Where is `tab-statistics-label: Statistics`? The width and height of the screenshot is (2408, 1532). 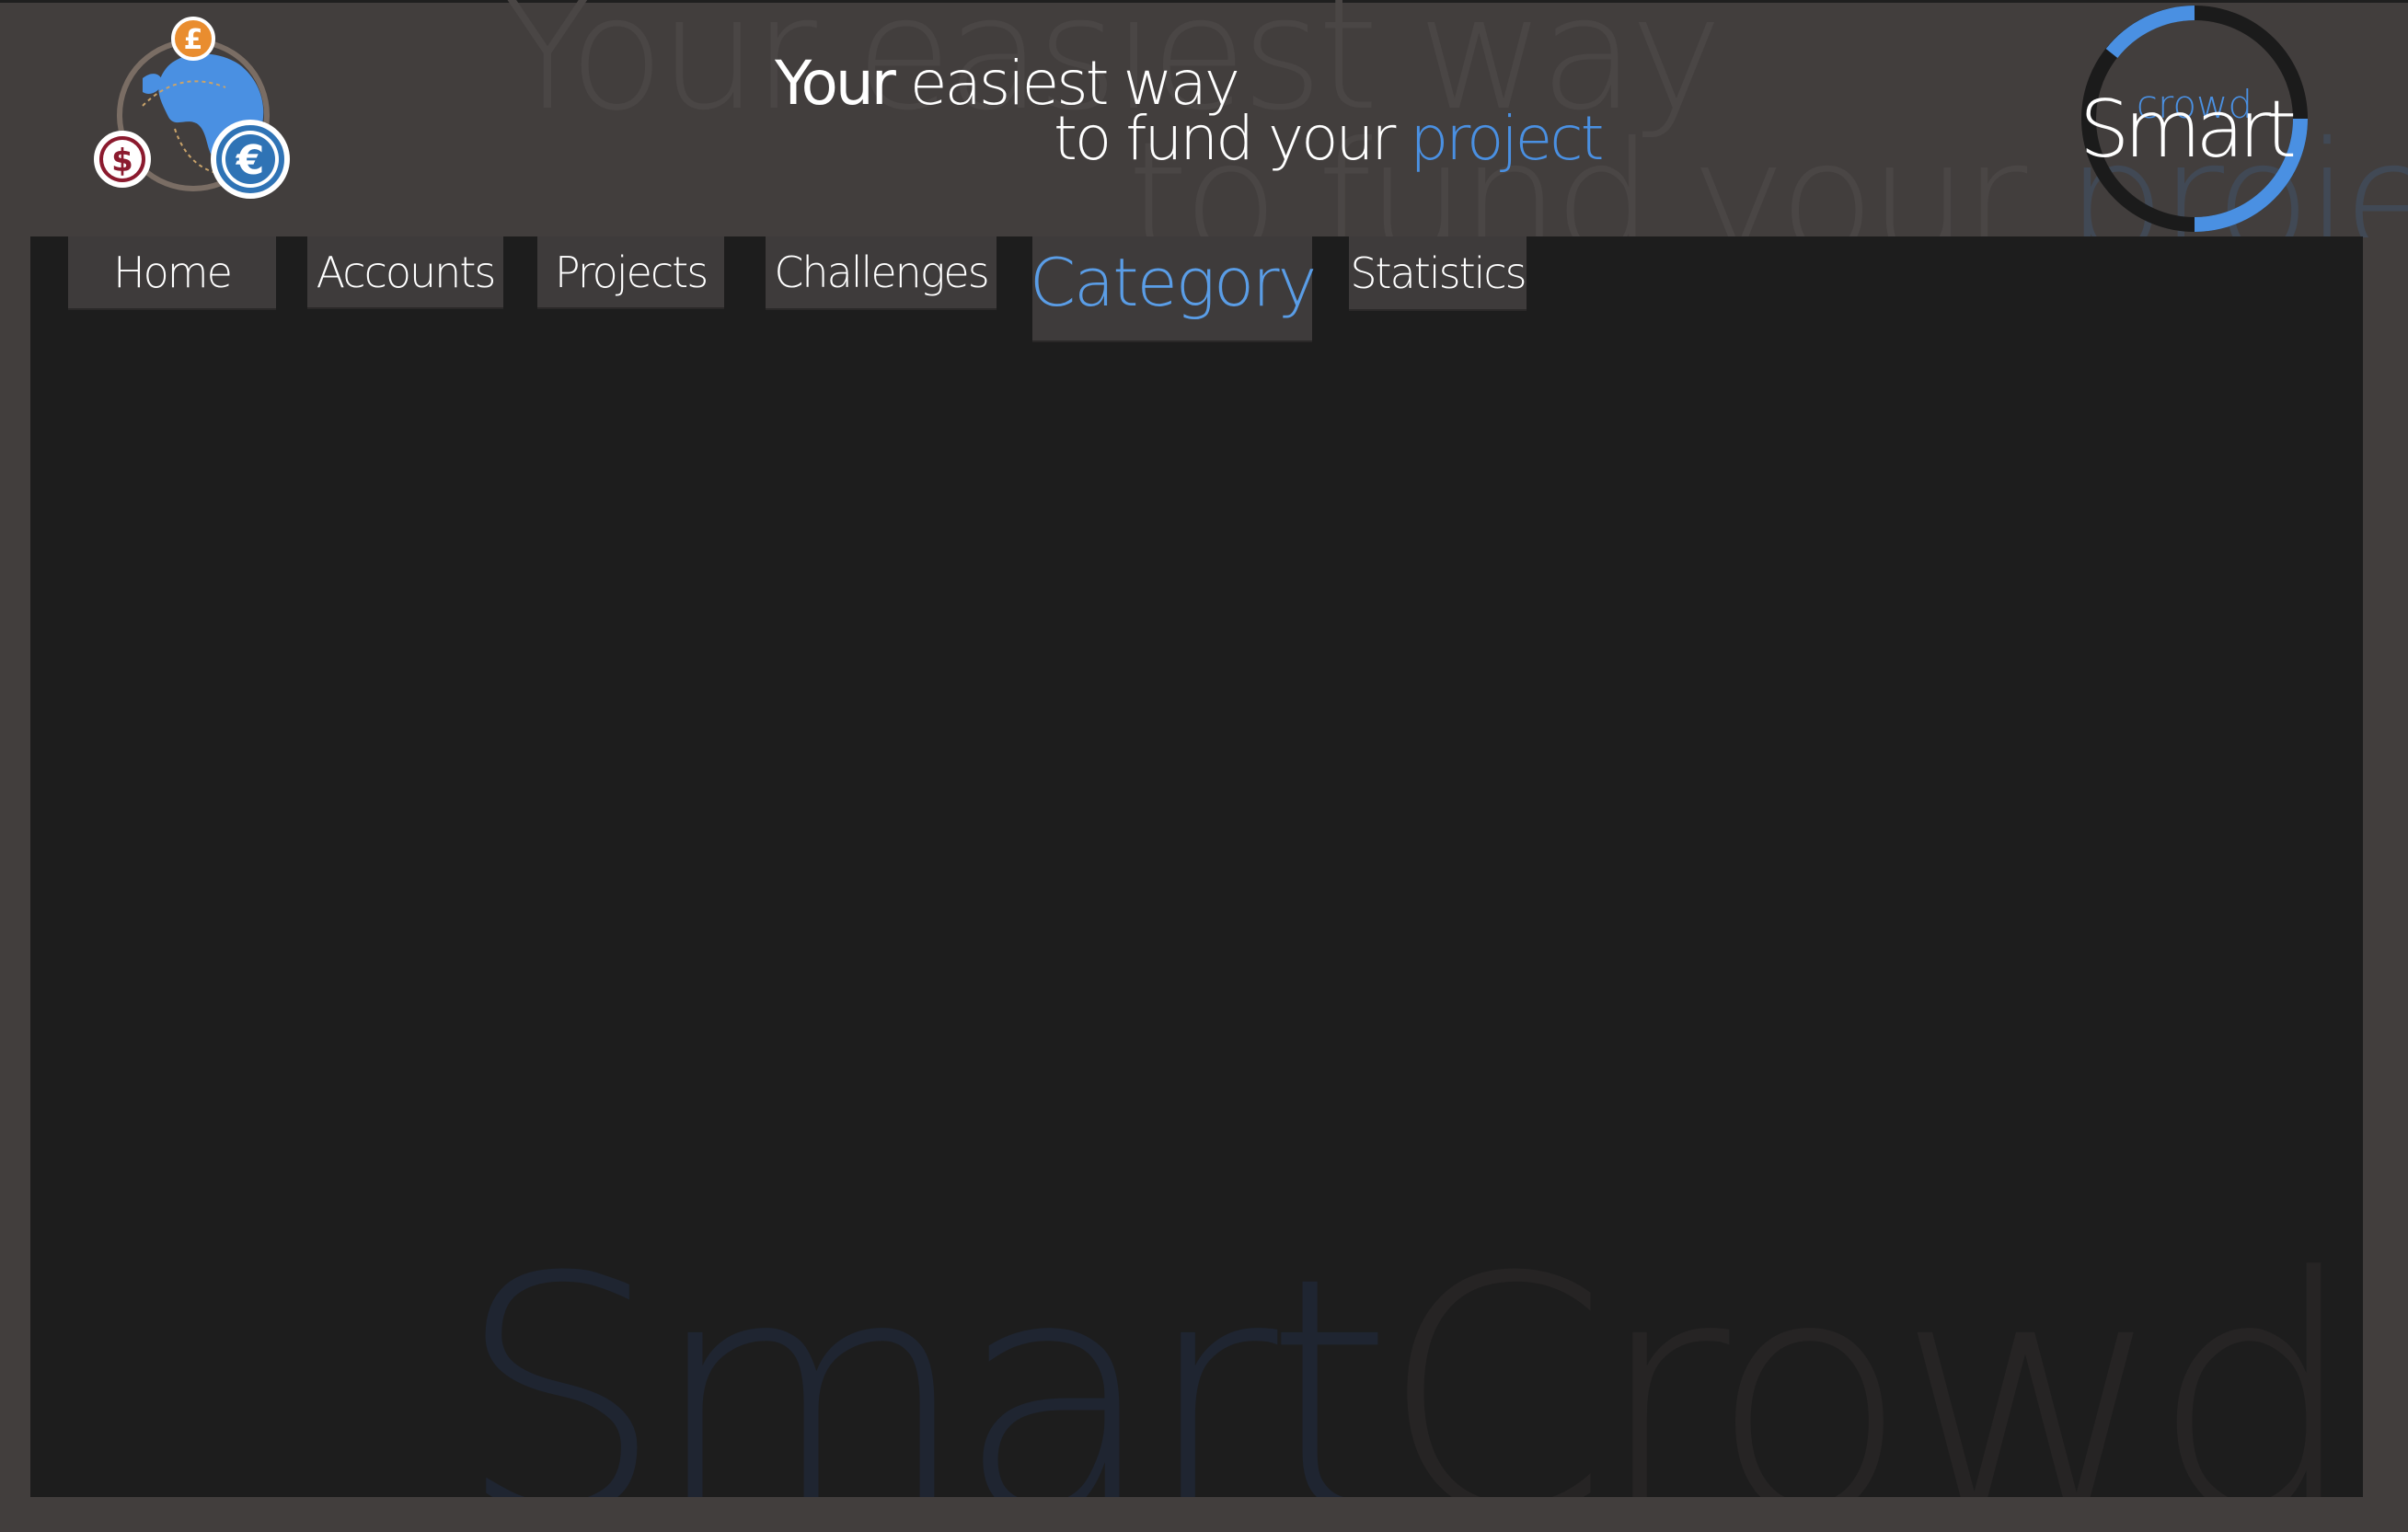
tab-statistics-label: Statistics is located at coordinates (1438, 273).